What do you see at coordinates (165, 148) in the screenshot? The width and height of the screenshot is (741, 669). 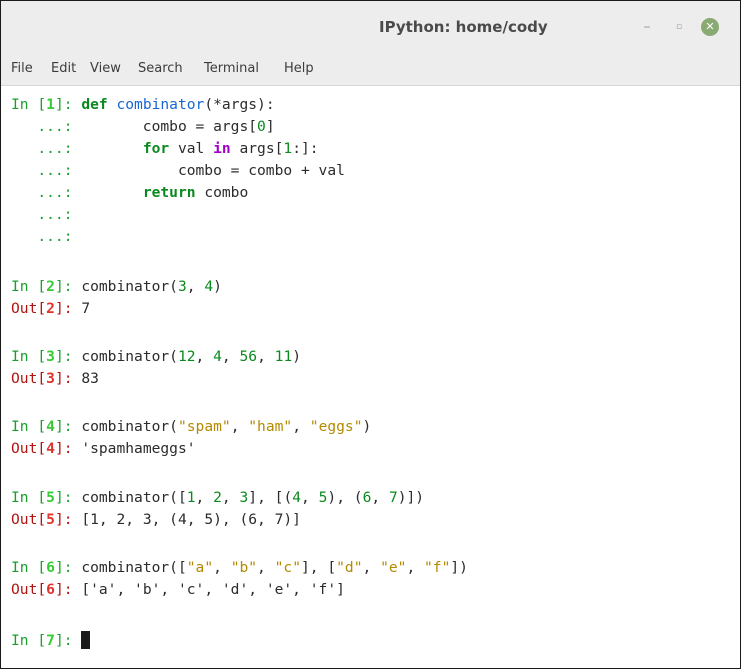 I see `continuation-line: ...: for val in args[1:]:` at bounding box center [165, 148].